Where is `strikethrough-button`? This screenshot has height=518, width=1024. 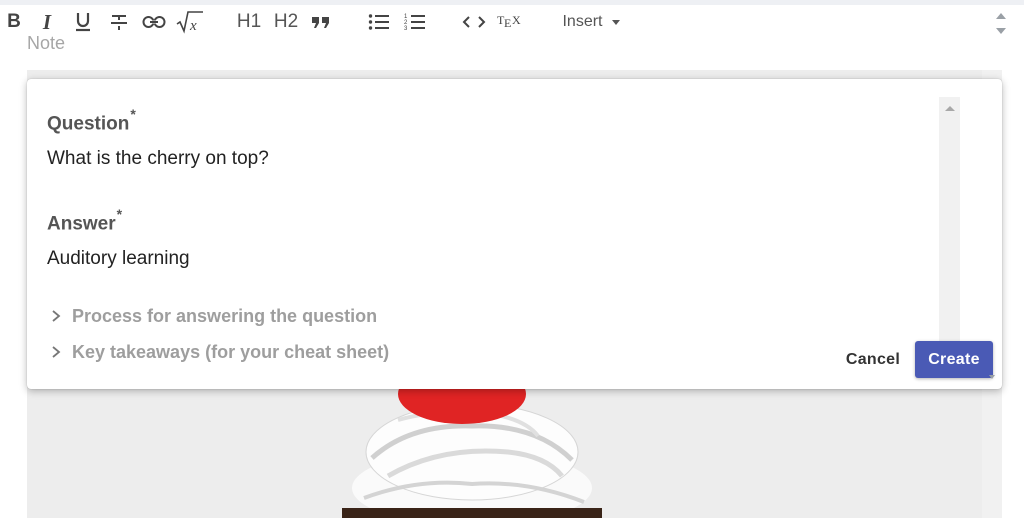
strikethrough-button is located at coordinates (119, 22).